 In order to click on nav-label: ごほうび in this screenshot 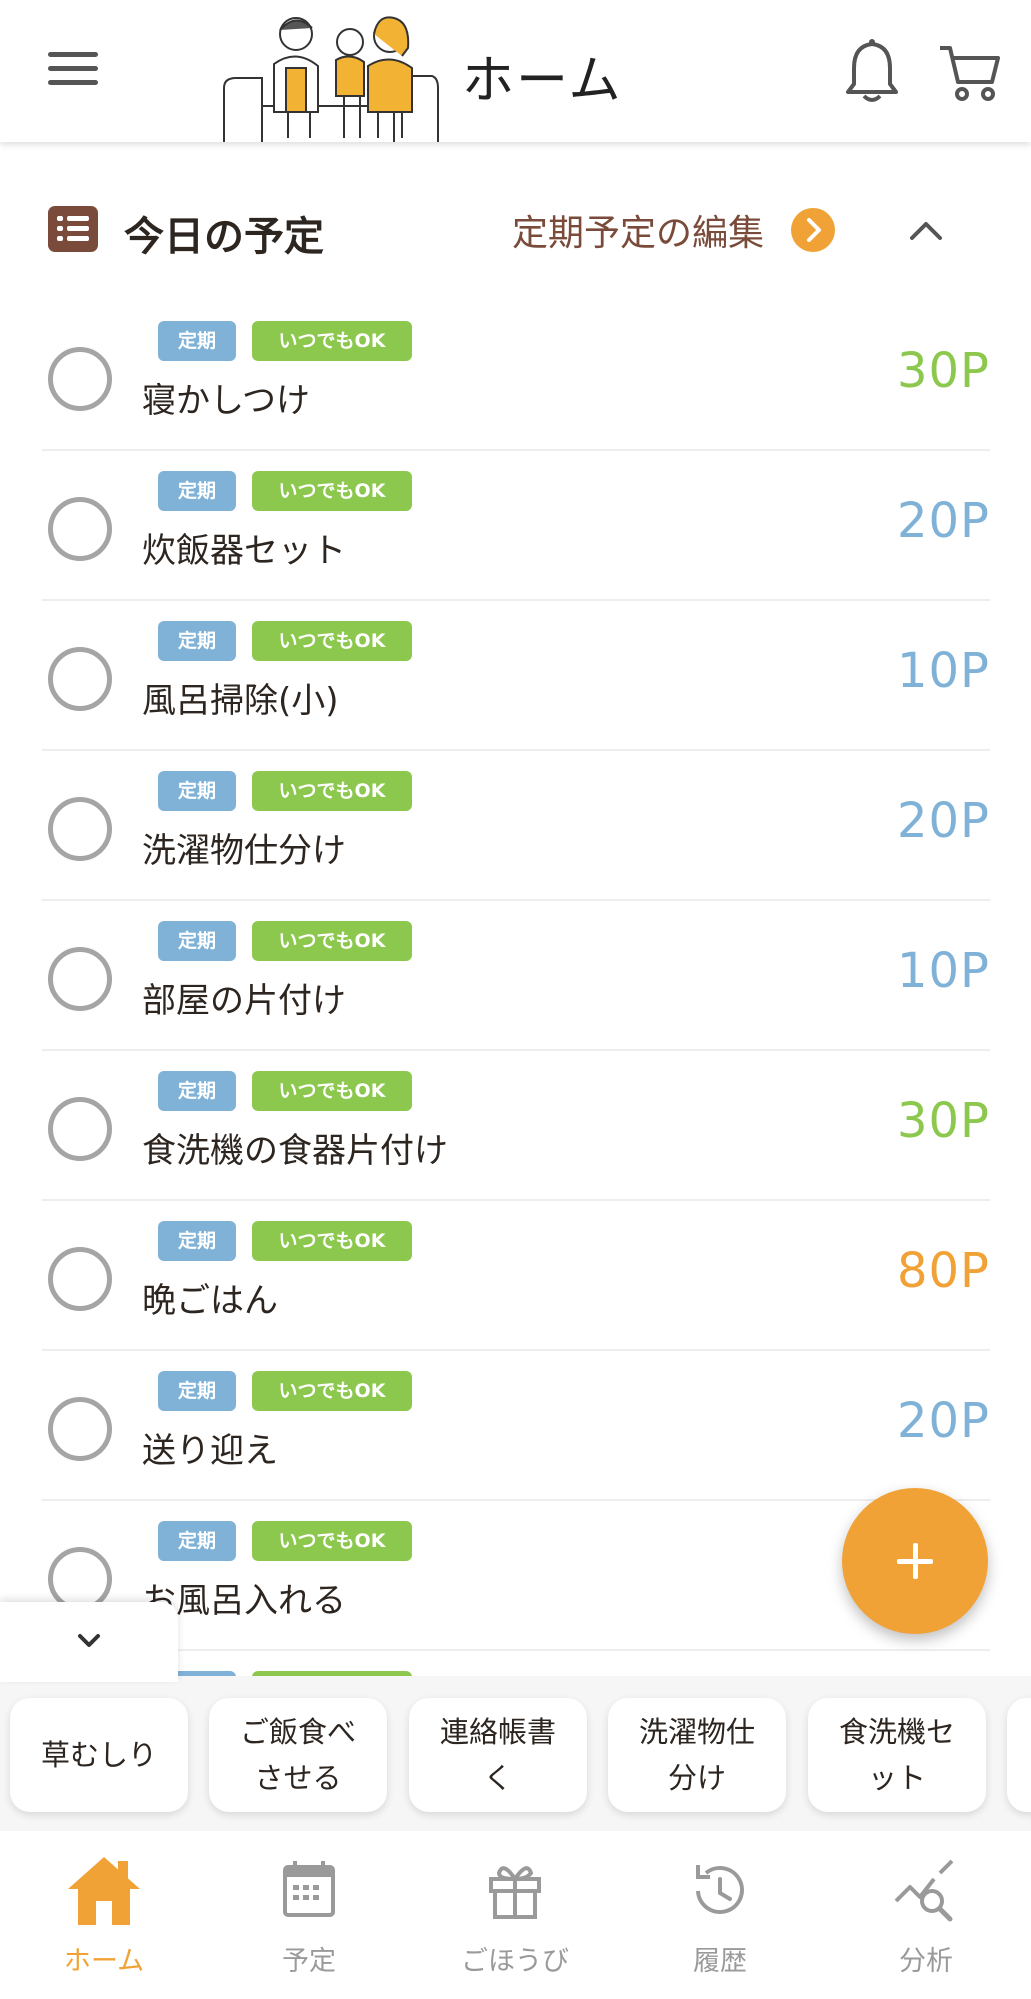, I will do `click(515, 1961)`.